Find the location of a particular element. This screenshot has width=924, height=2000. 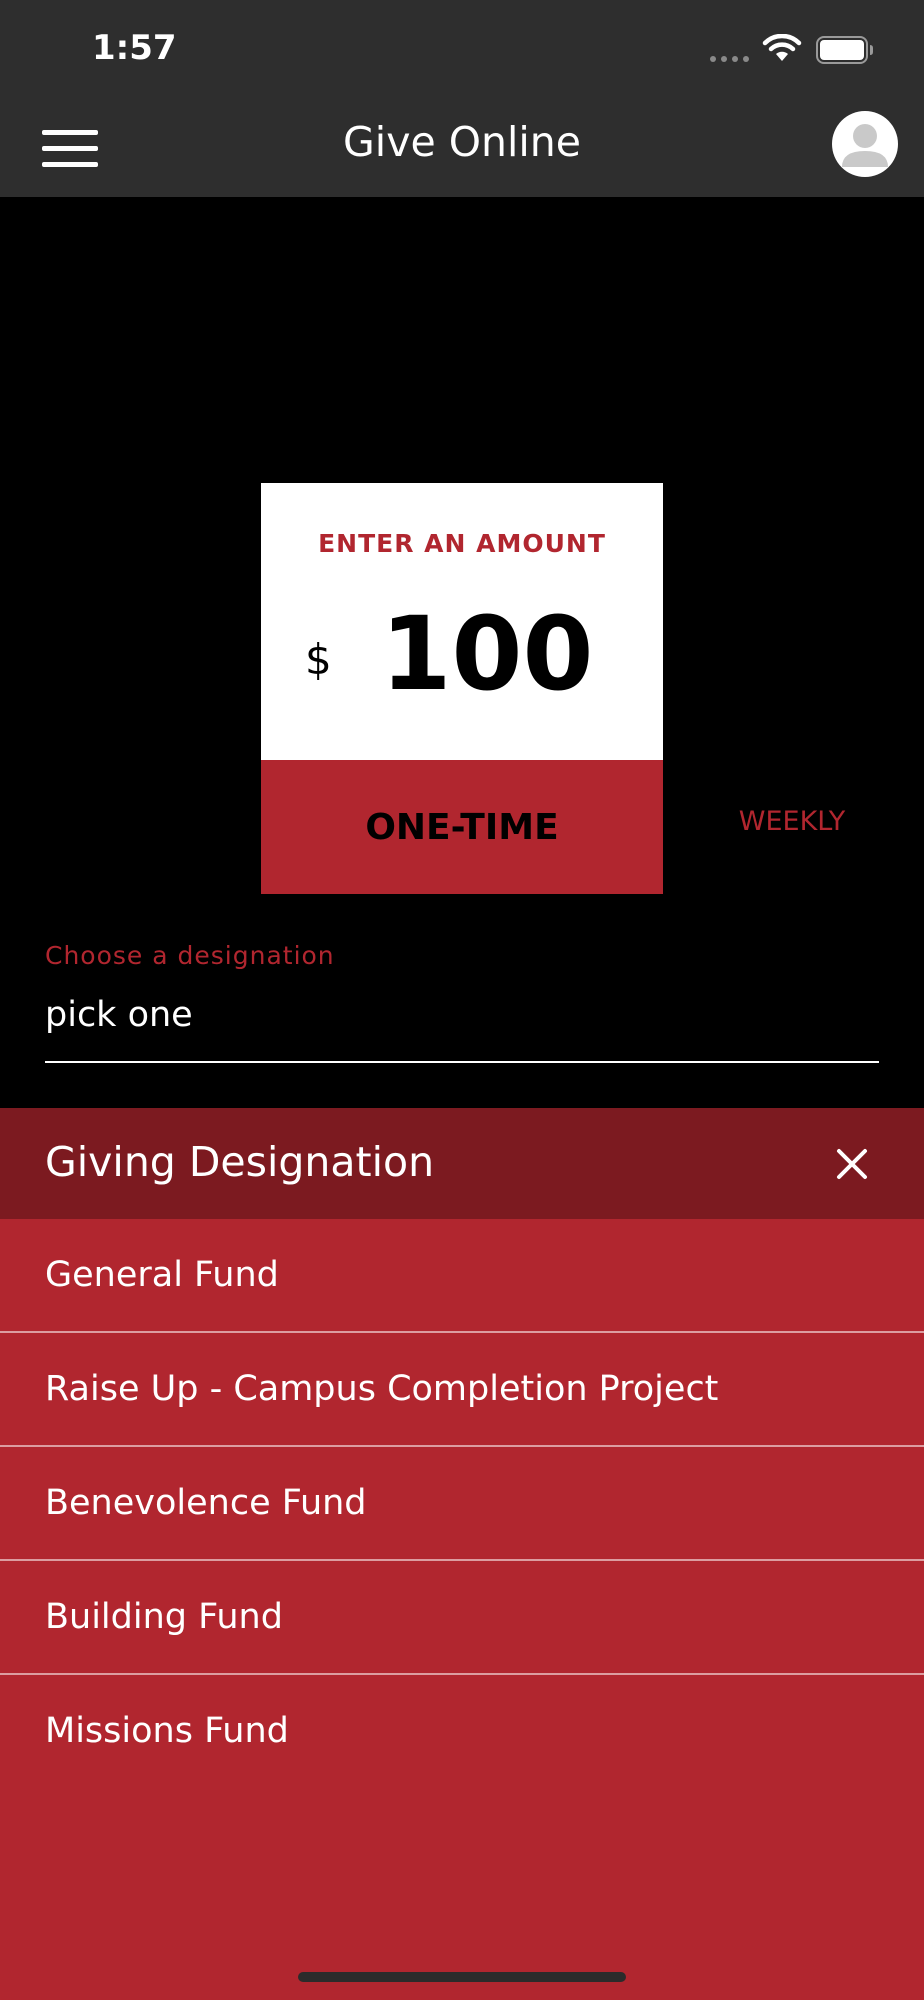

weekly-frequency-tab: WEEKLY is located at coordinates (792, 828).